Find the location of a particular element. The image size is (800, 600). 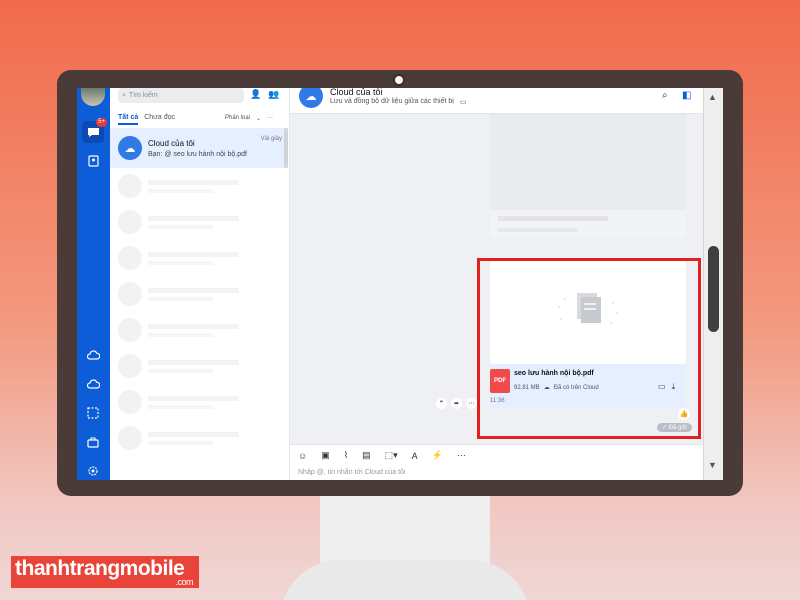

unread-badge: 5+ is located at coordinates (101, 122).